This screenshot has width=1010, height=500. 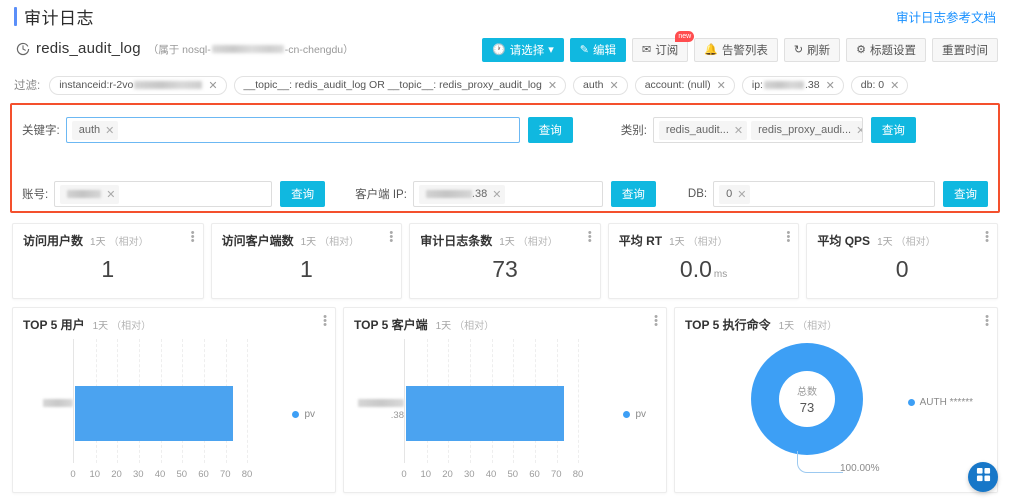 What do you see at coordinates (579, 401) in the screenshot?
I see `gridline` at bounding box center [579, 401].